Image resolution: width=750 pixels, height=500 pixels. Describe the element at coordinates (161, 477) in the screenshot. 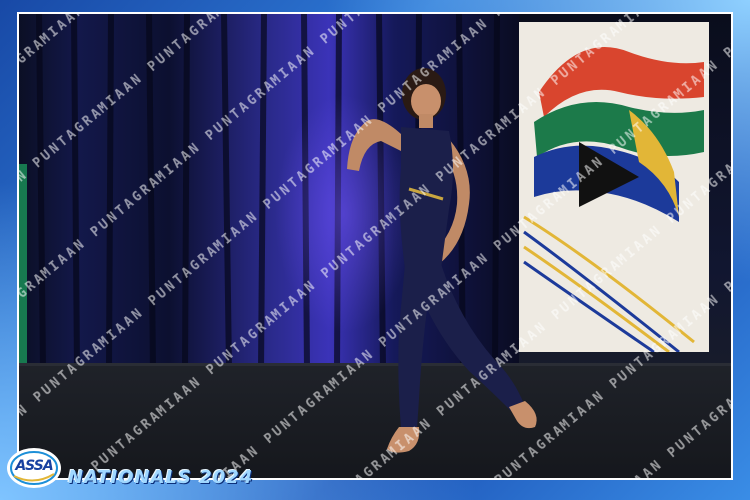

I see `event-title: NATIONALS 2024` at that location.